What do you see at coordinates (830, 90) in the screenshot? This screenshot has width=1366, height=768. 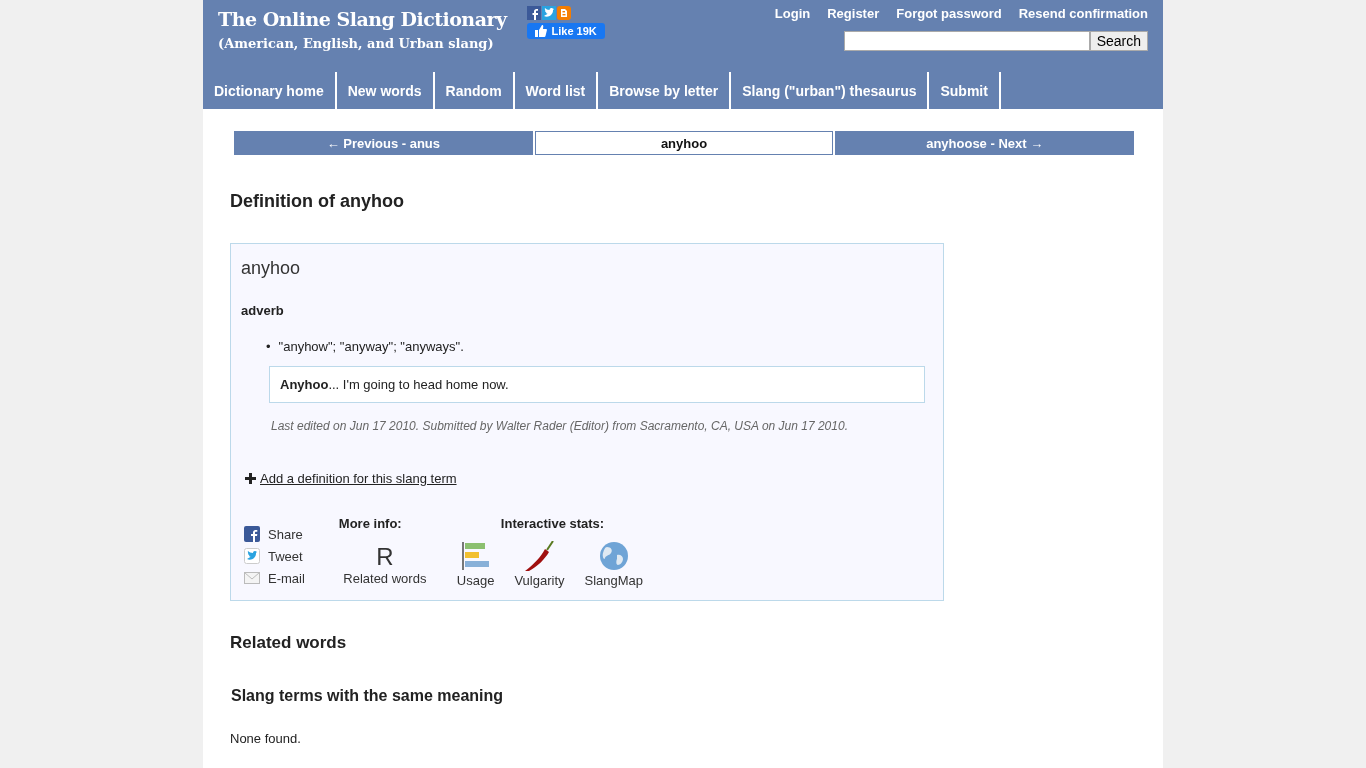 I see `nav-link: Slang ("urban") thesaurus` at bounding box center [830, 90].